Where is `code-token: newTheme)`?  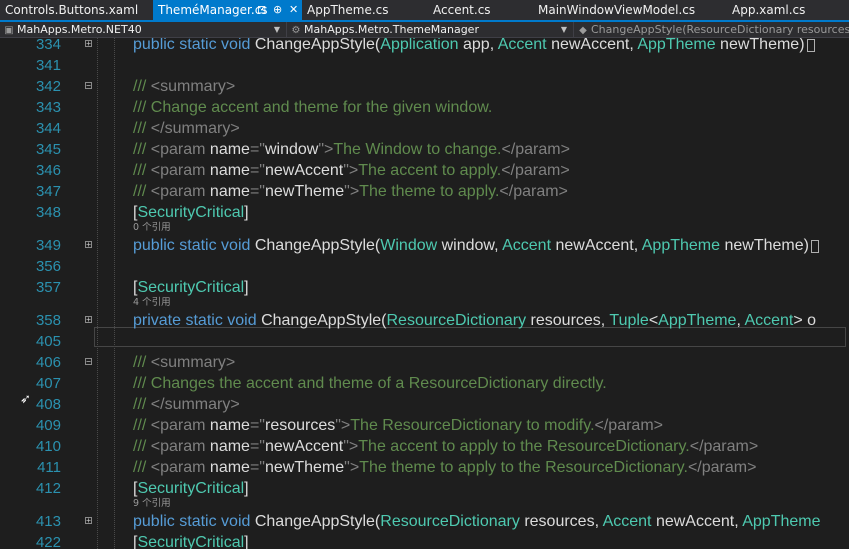
code-token: newTheme) is located at coordinates (760, 45).